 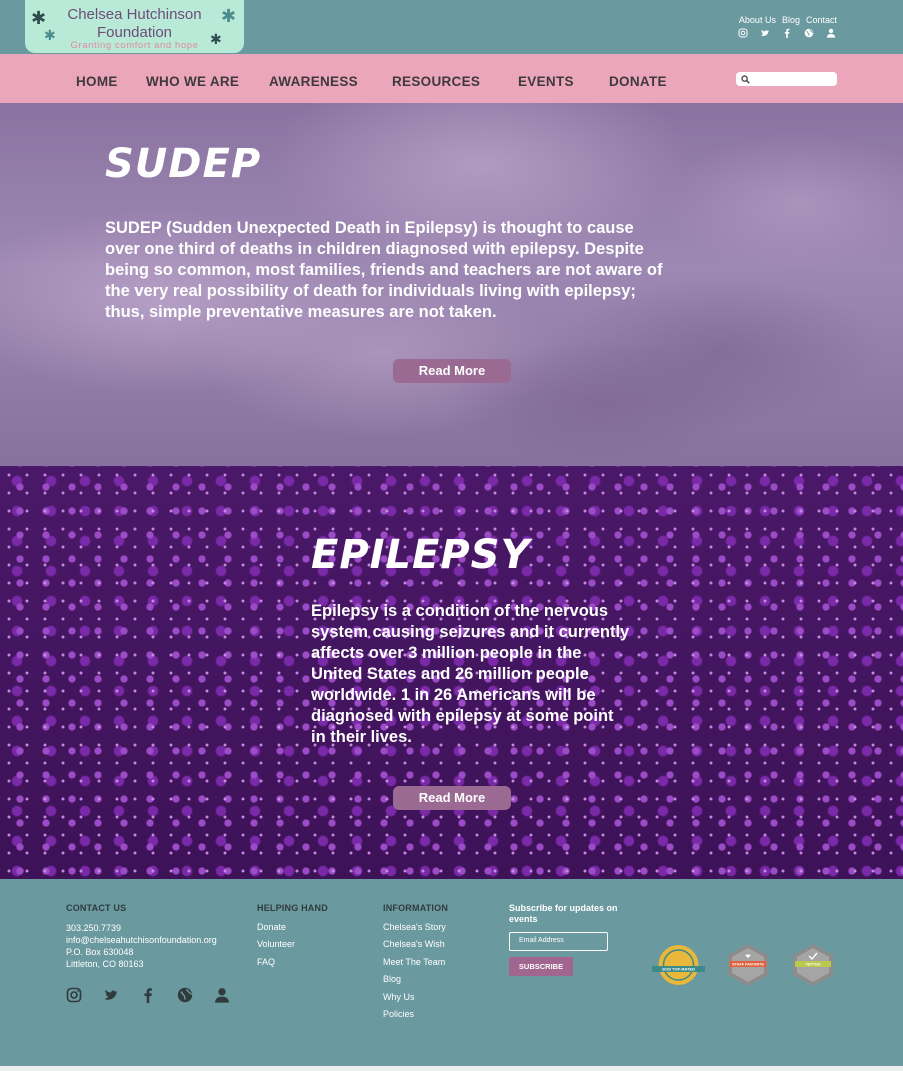 I want to click on logo-tagline: Granting comfort and hope, so click(x=134, y=45).